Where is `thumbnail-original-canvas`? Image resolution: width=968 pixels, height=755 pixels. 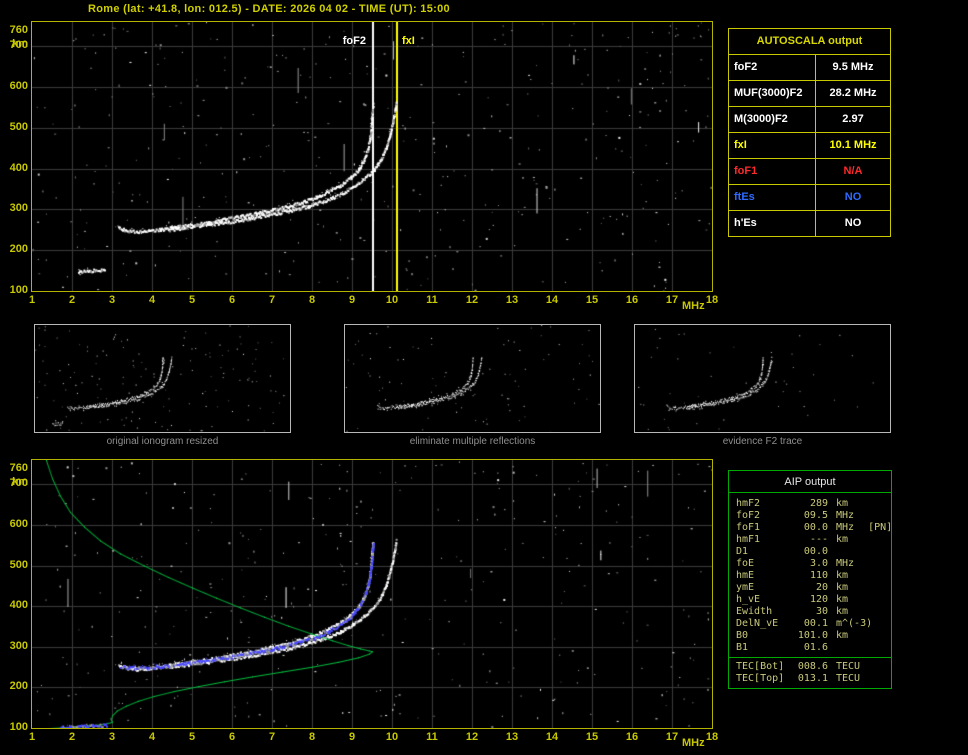 thumbnail-original-canvas is located at coordinates (162, 378).